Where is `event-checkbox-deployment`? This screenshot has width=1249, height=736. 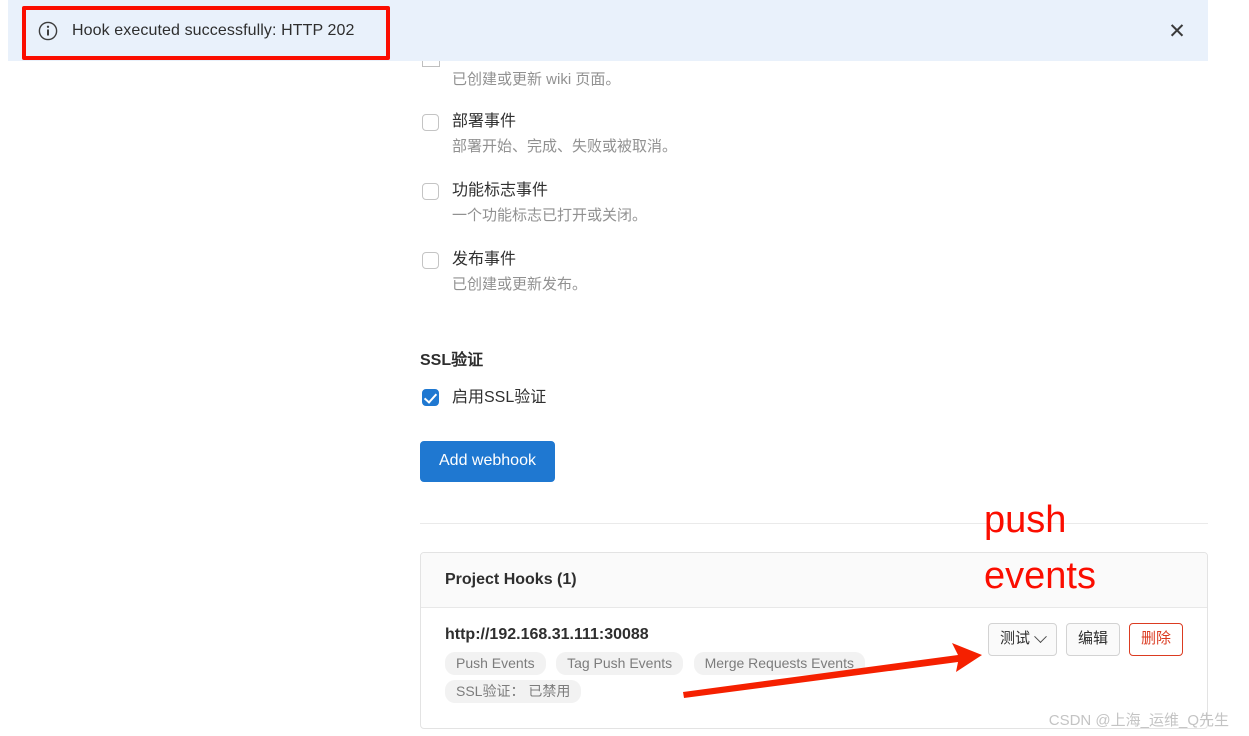
event-checkbox-deployment is located at coordinates (430, 122).